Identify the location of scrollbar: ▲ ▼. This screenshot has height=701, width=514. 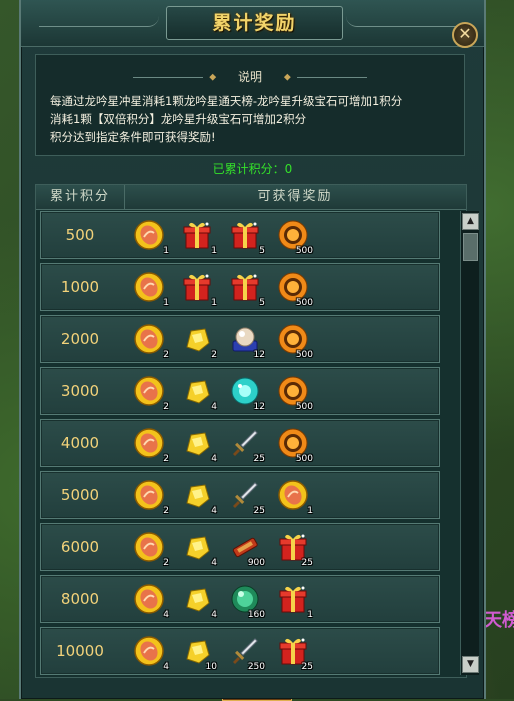
(469, 443).